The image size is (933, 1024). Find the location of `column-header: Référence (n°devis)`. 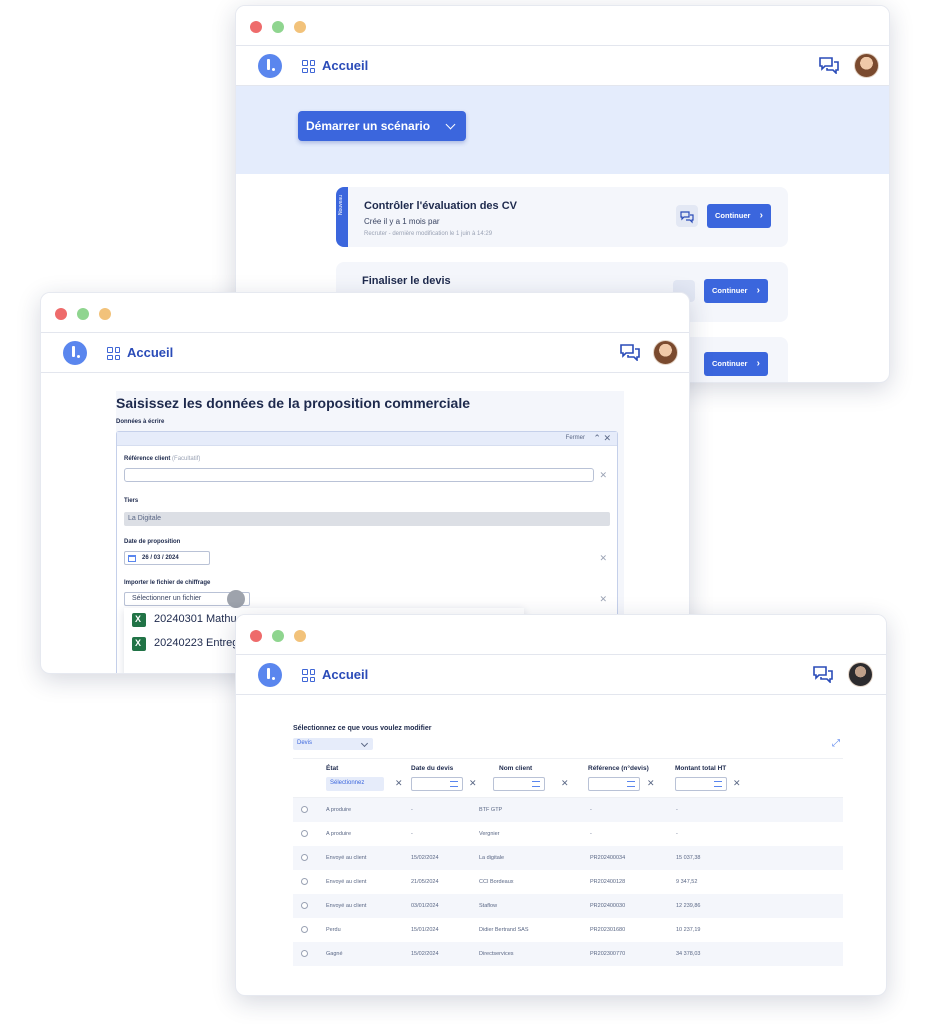

column-header: Référence (n°devis) is located at coordinates (618, 768).